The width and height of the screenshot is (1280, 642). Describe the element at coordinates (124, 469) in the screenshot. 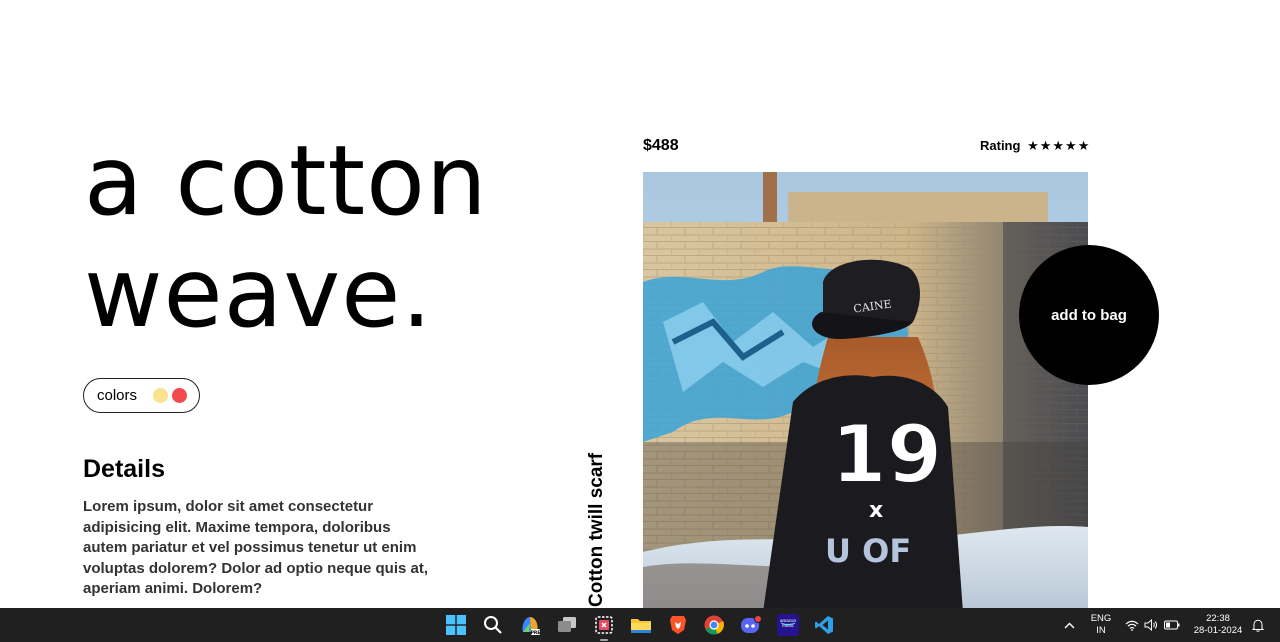

I see `details-heading: Details` at that location.